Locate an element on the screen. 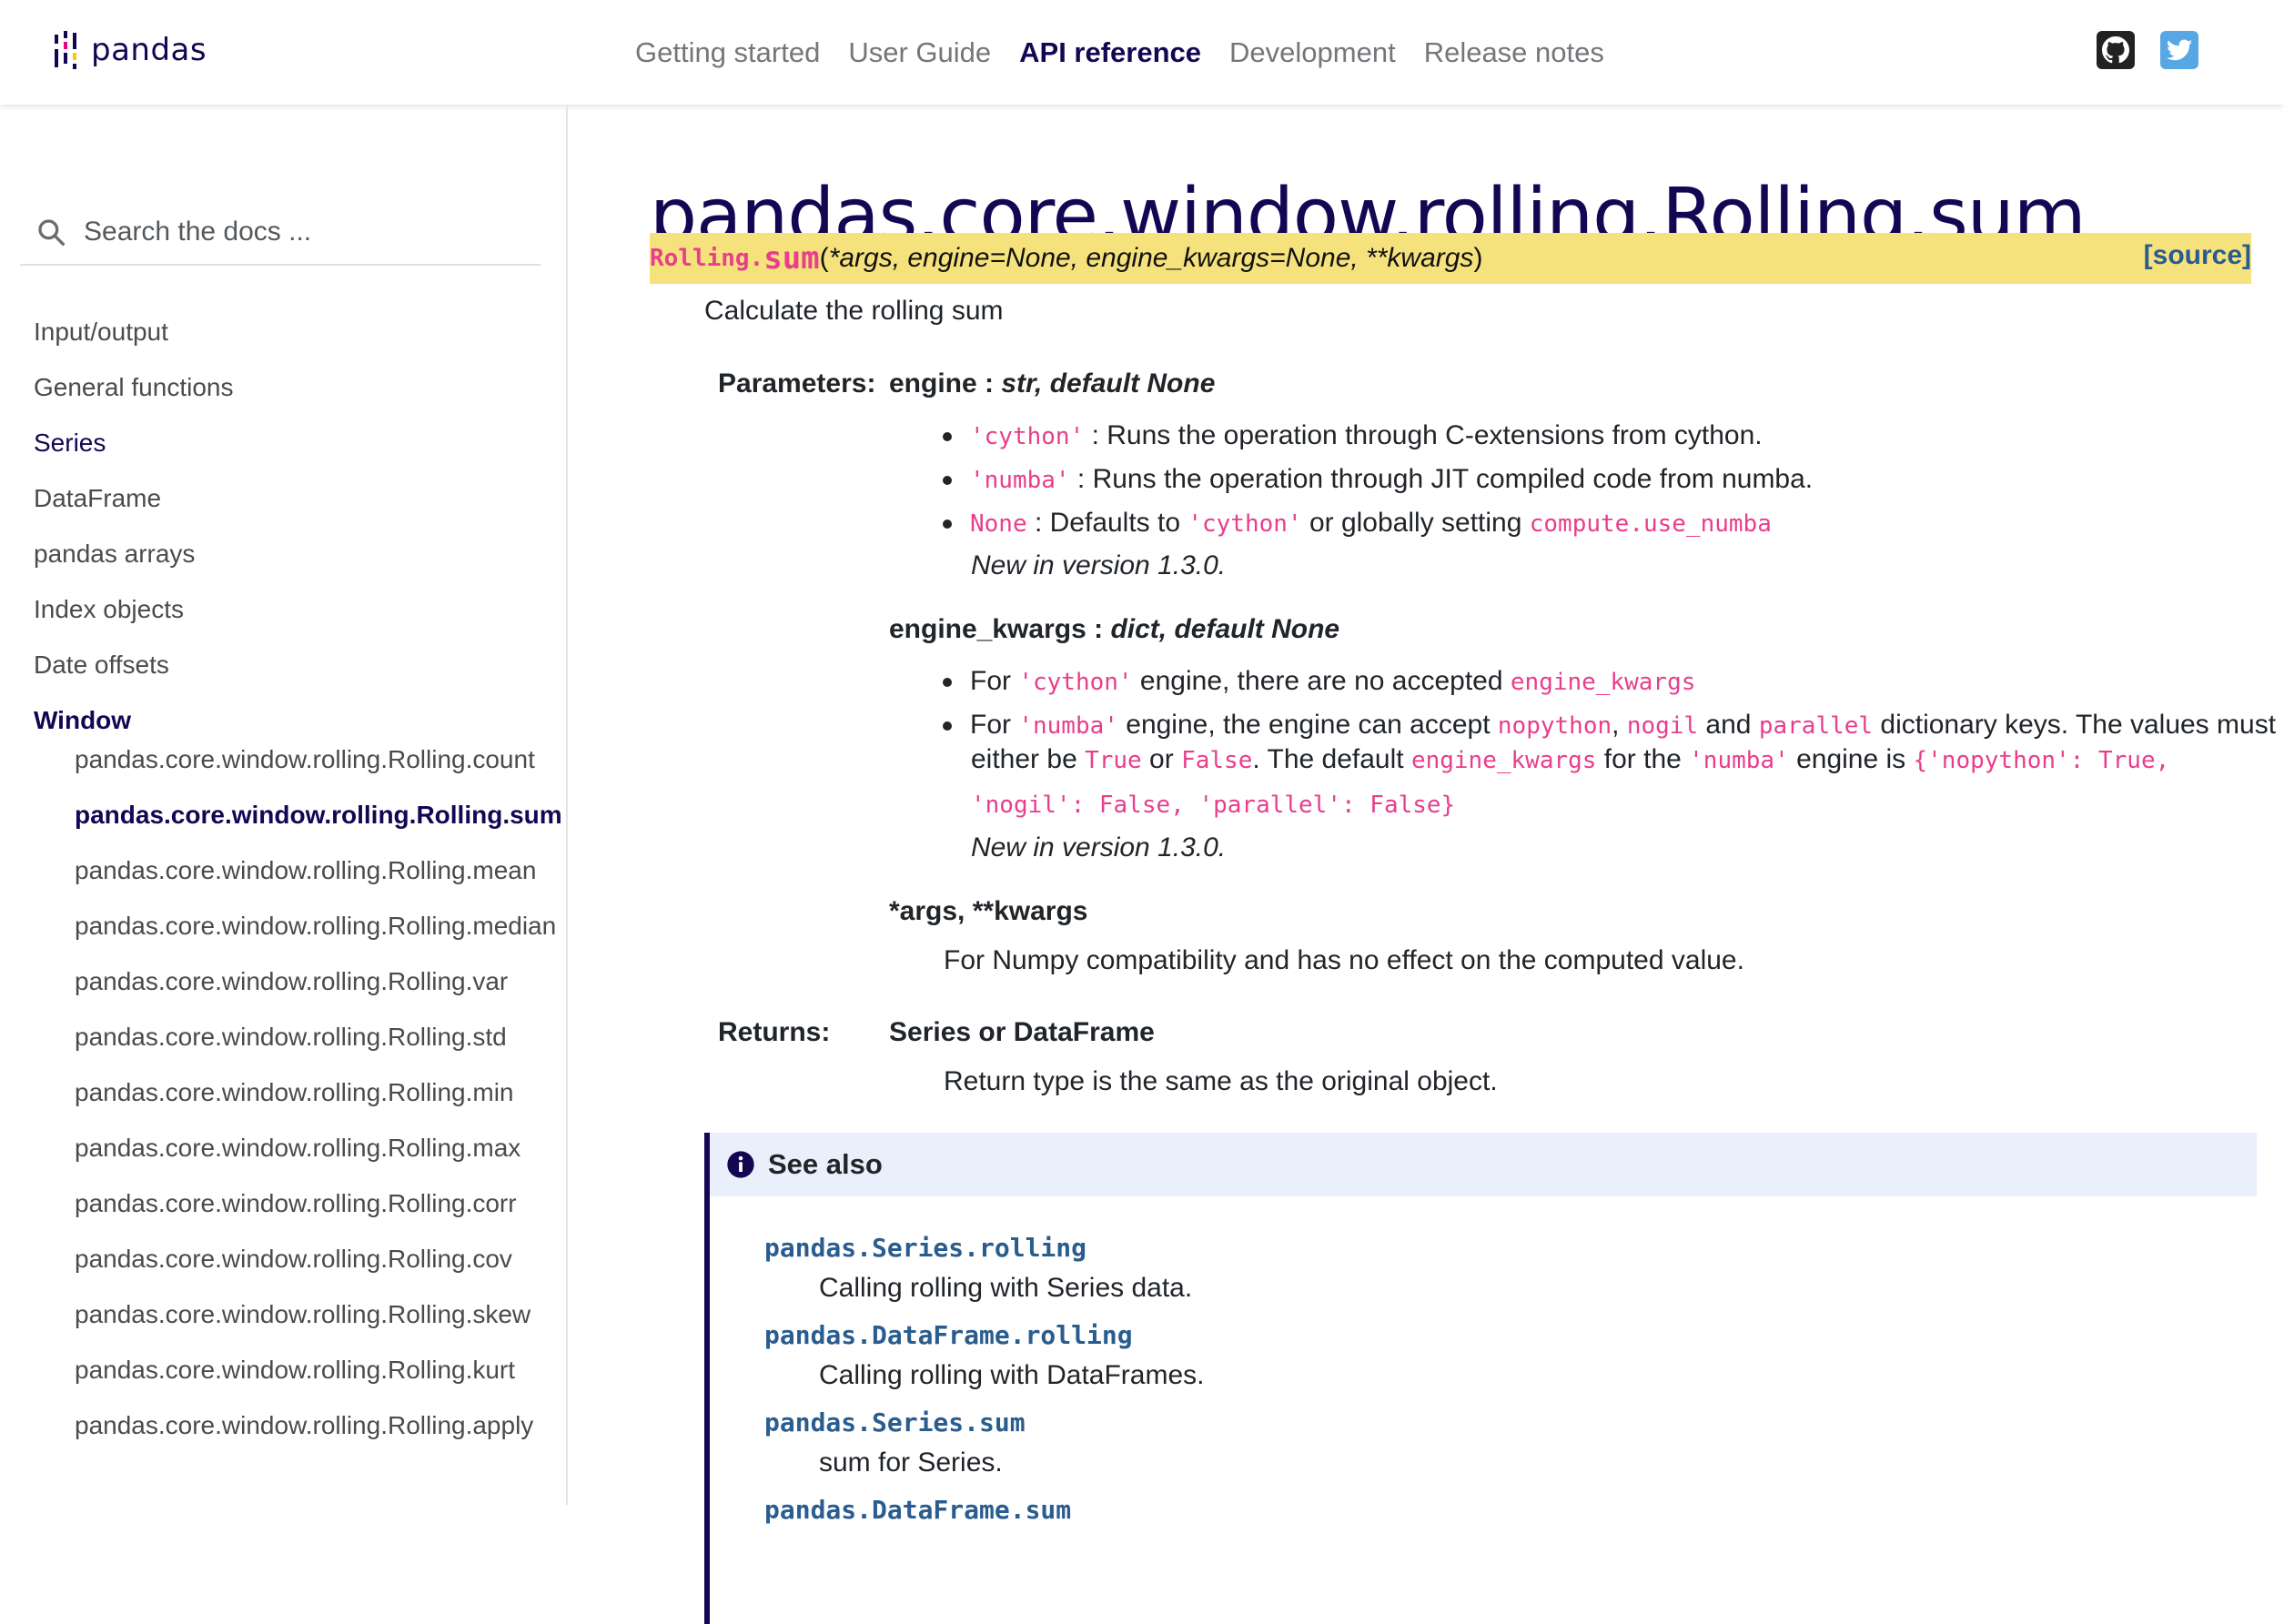 The image size is (2284, 1624). sidebar-subitem-mean: pandas.core.window.rolling.Rolling.mean is located at coordinates (318, 880).